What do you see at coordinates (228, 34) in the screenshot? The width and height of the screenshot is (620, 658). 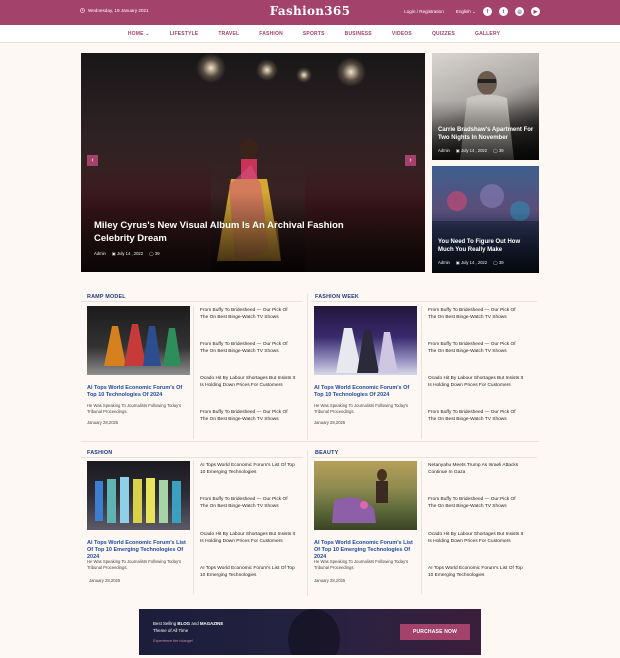 I see `nav-travel: TRAVEL` at bounding box center [228, 34].